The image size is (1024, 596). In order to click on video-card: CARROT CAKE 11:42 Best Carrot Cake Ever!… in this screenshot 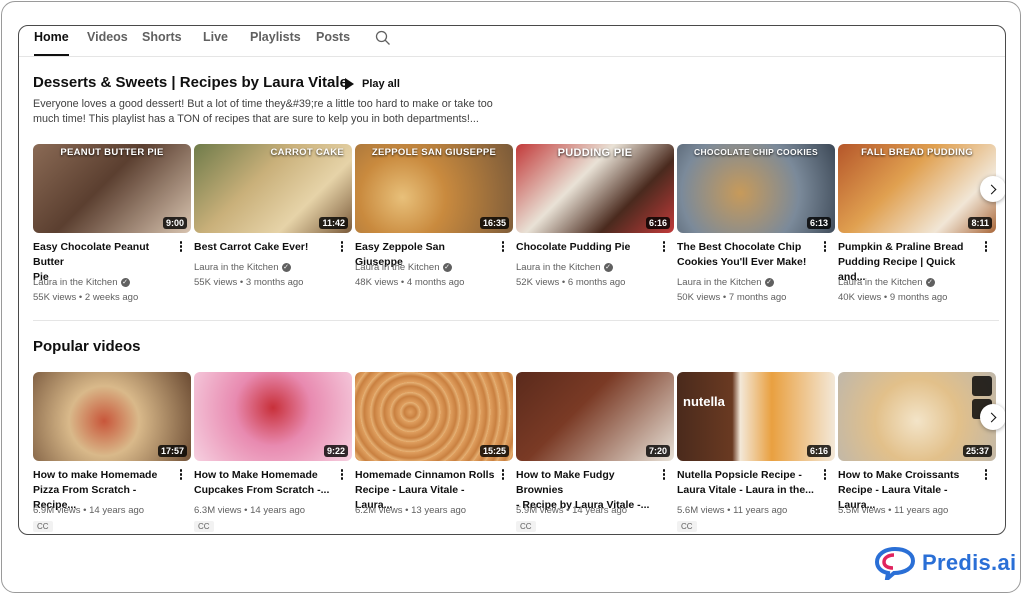, I will do `click(273, 216)`.